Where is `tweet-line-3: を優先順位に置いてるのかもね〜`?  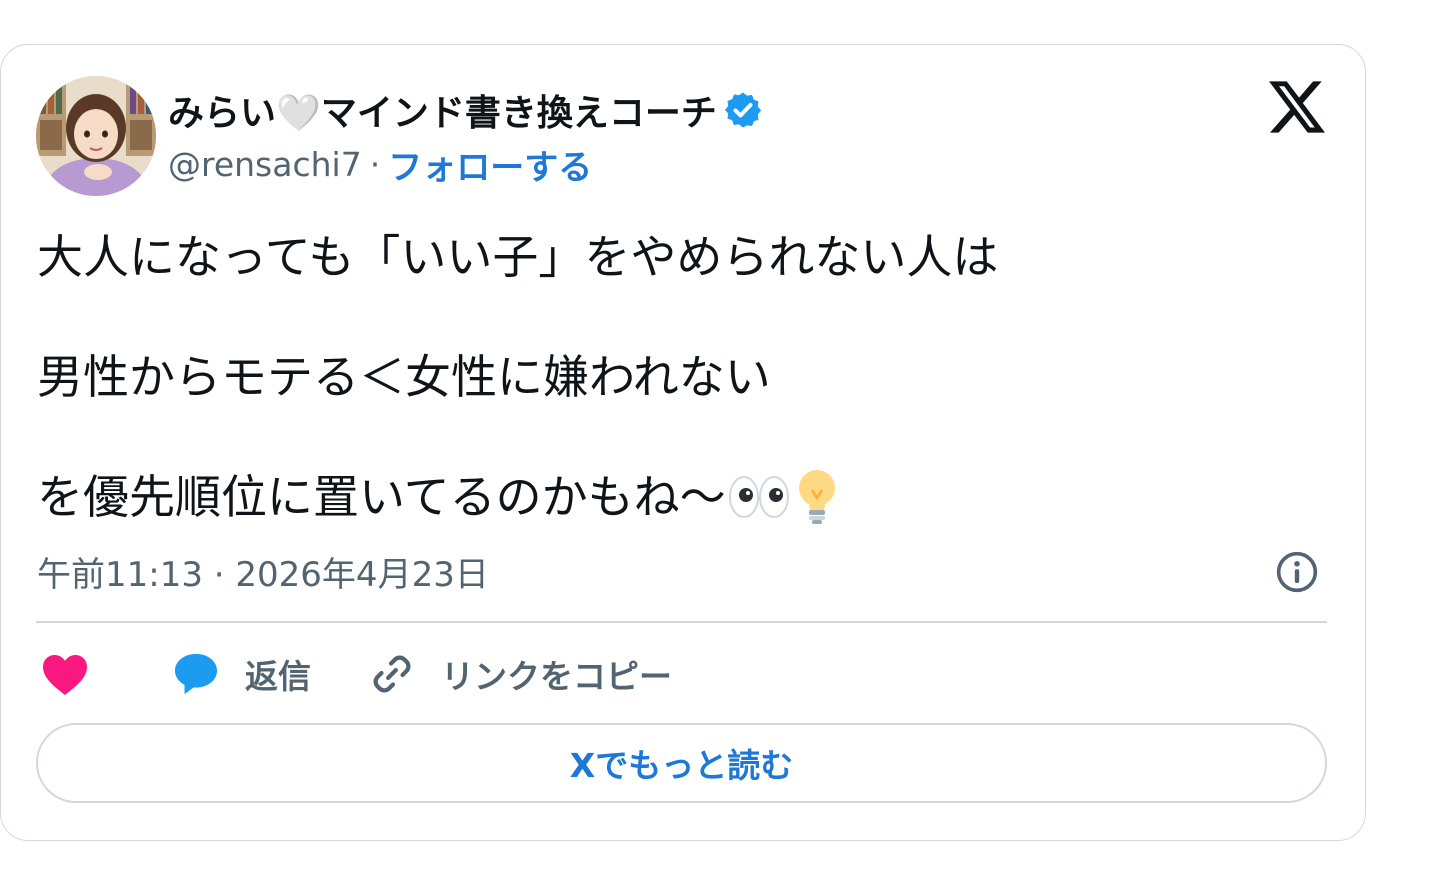
tweet-line-3: を優先順位に置いてるのかもね〜 is located at coordinates (381, 497).